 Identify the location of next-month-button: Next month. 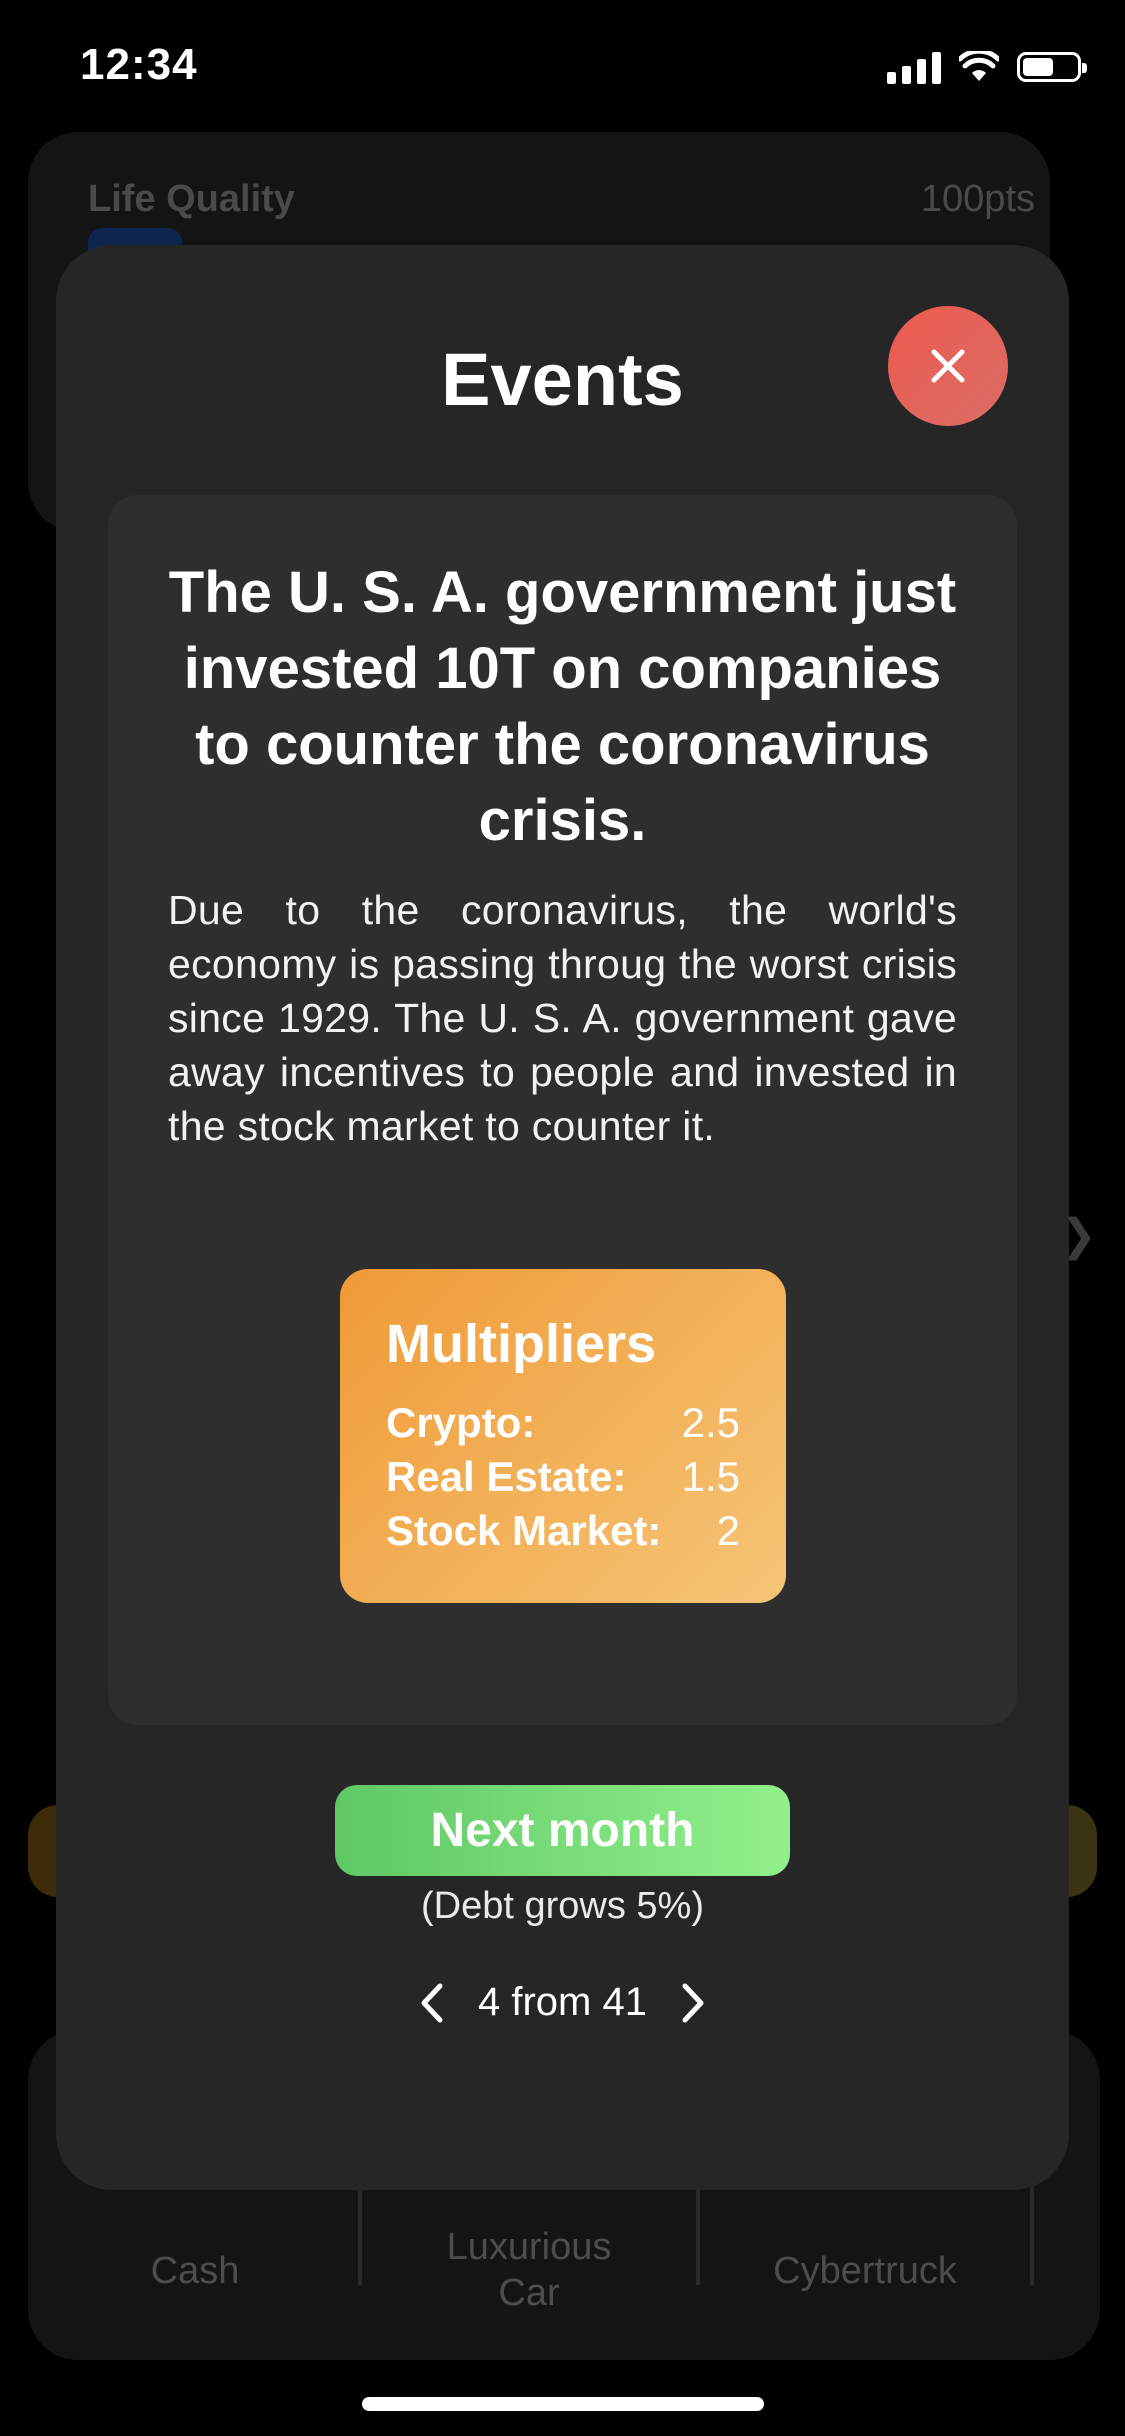
(562, 1830).